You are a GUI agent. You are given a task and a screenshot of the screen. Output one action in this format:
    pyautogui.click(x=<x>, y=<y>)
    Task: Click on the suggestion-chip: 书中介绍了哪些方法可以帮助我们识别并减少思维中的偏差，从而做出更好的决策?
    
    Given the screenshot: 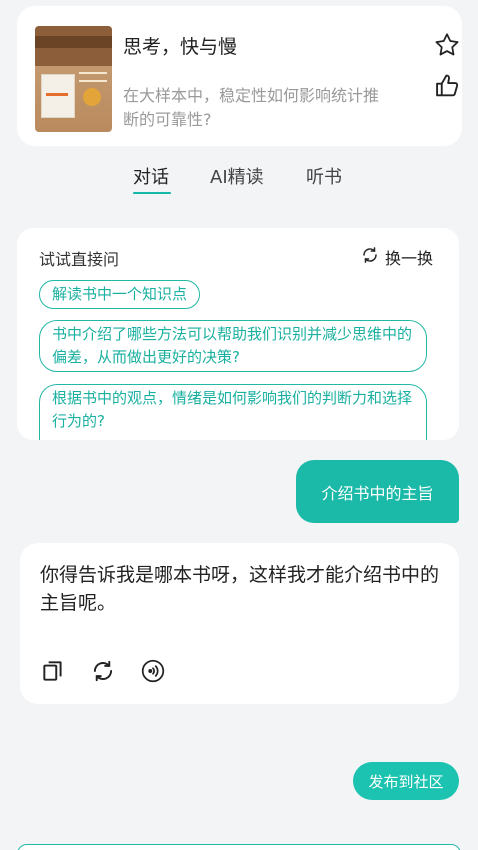 What is the action you would take?
    pyautogui.click(x=233, y=346)
    